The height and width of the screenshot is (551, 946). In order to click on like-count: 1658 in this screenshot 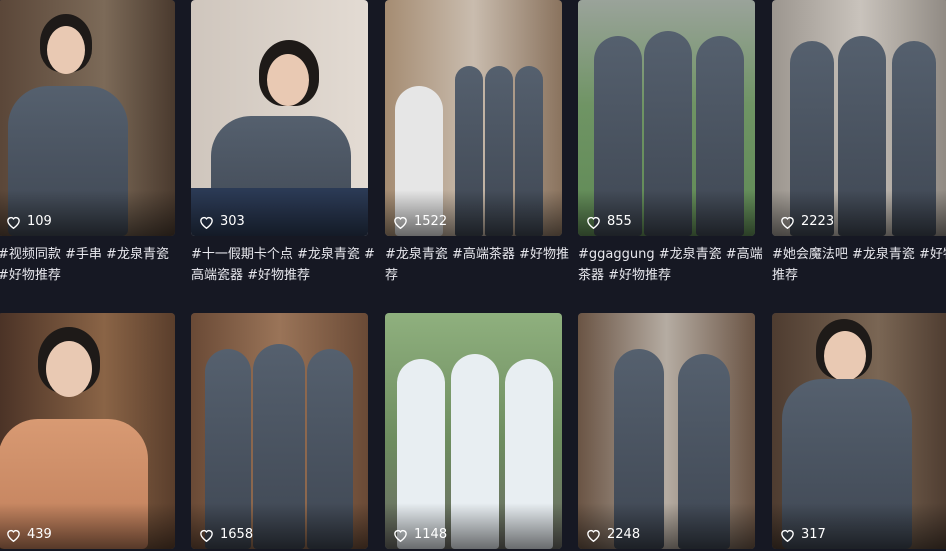, I will do `click(226, 534)`.